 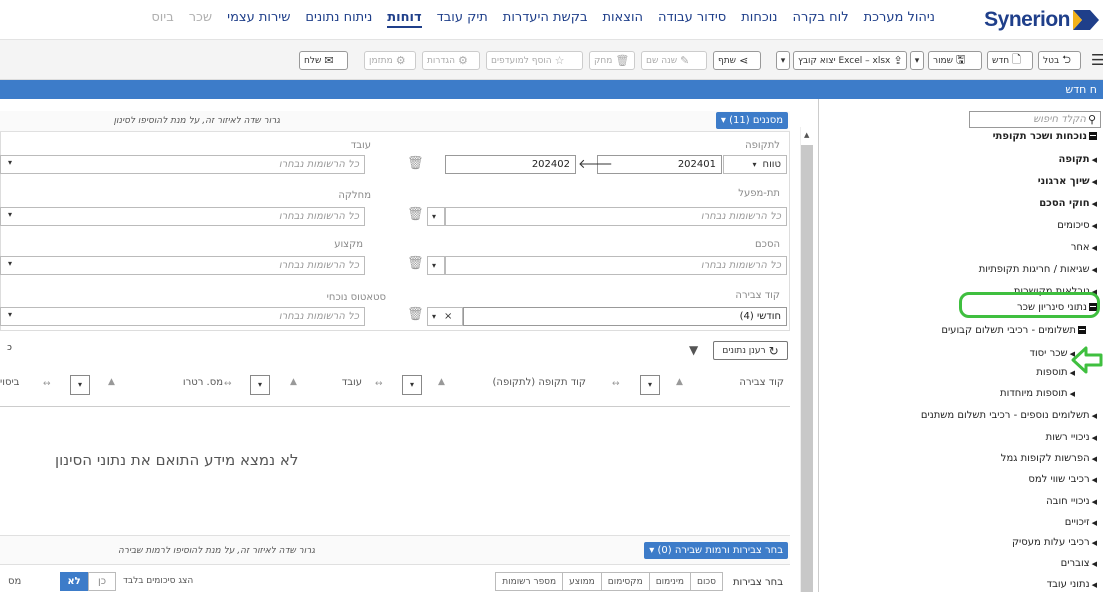 What do you see at coordinates (612, 60) in the screenshot?
I see `delete-button: מחק 🗑` at bounding box center [612, 60].